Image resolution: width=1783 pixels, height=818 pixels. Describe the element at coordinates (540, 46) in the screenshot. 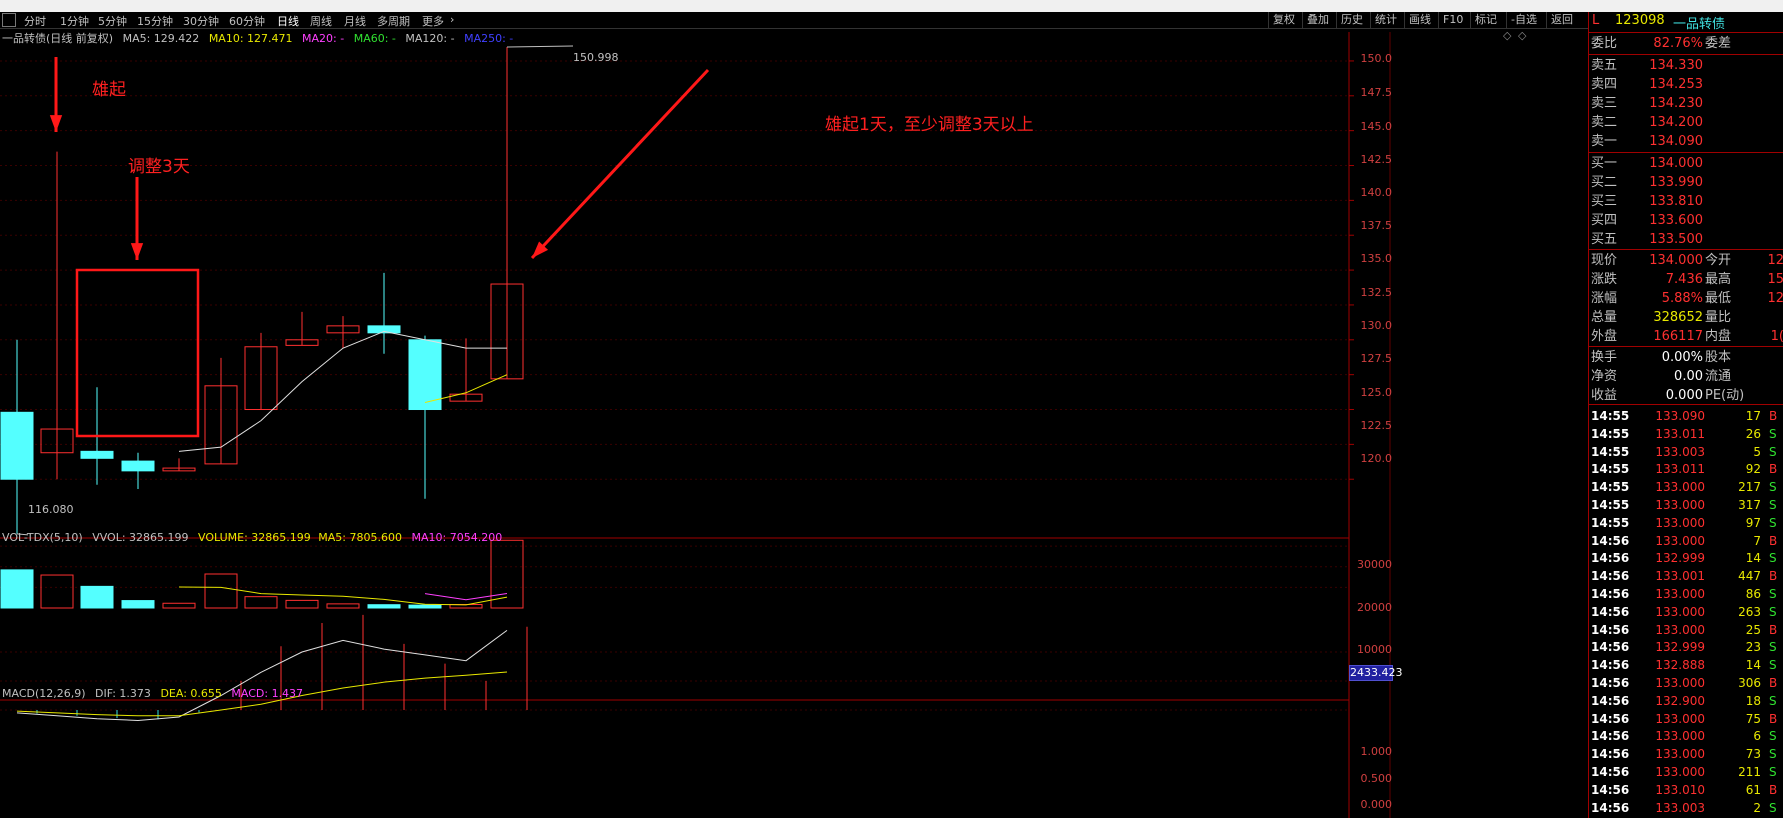

I see `high-marker` at that location.